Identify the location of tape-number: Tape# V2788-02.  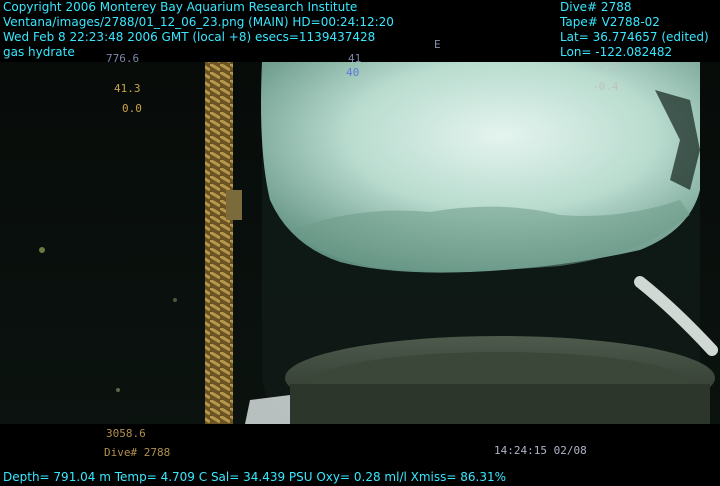
(610, 22).